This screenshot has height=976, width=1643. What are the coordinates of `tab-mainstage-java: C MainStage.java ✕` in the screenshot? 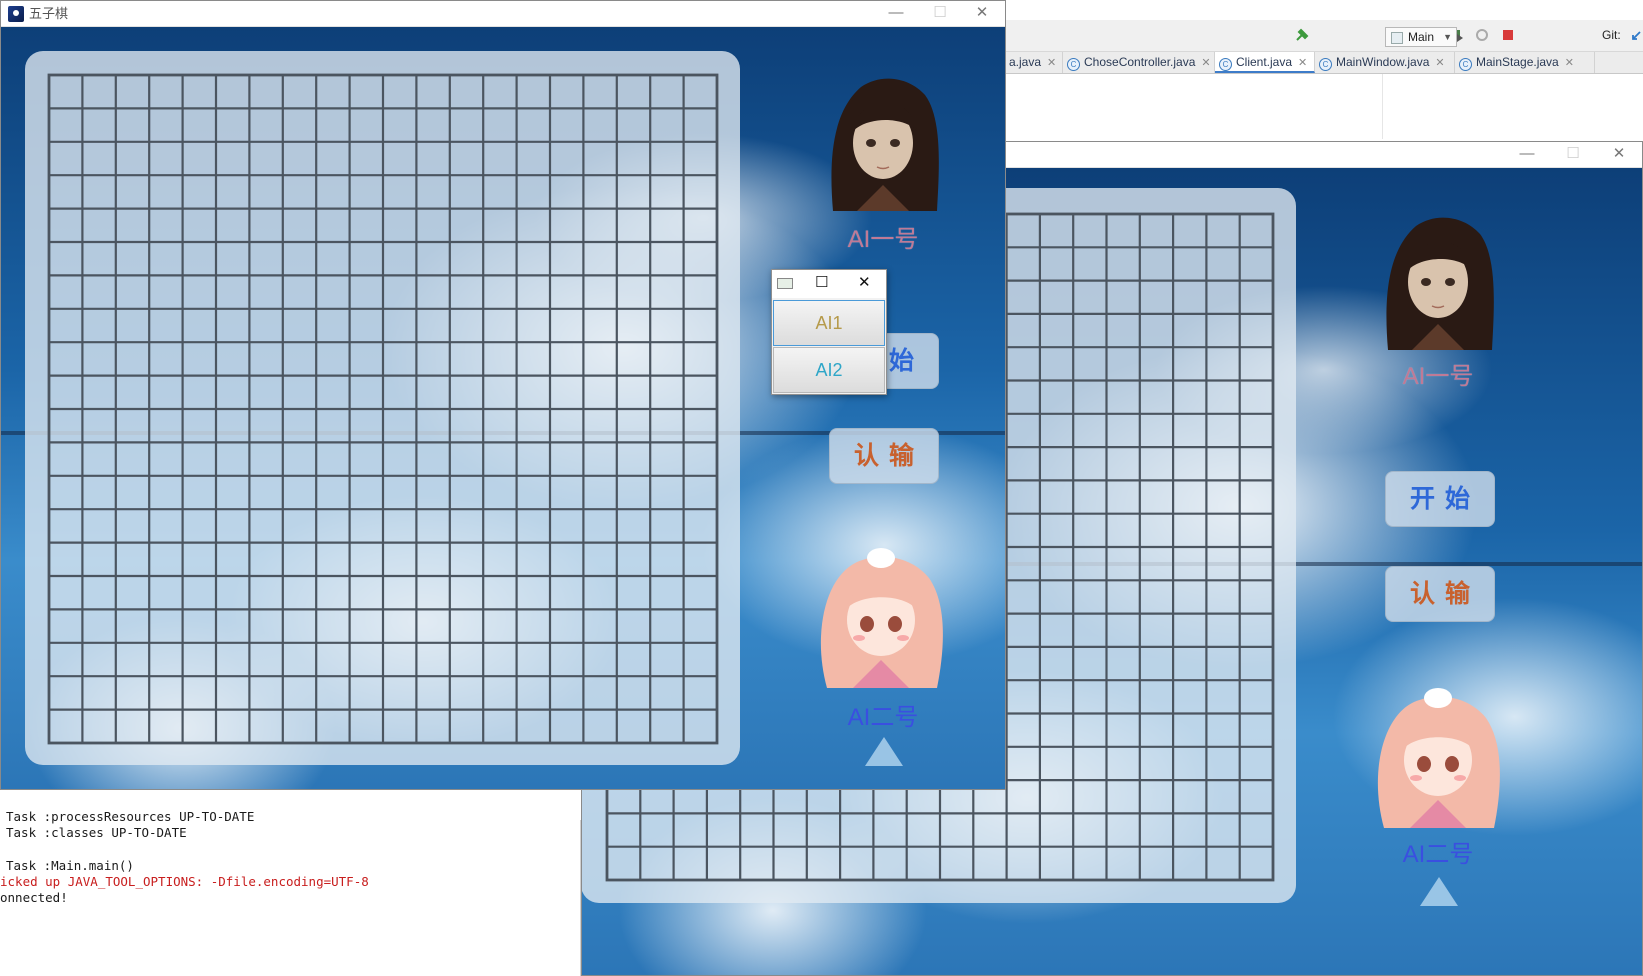 It's located at (1525, 62).